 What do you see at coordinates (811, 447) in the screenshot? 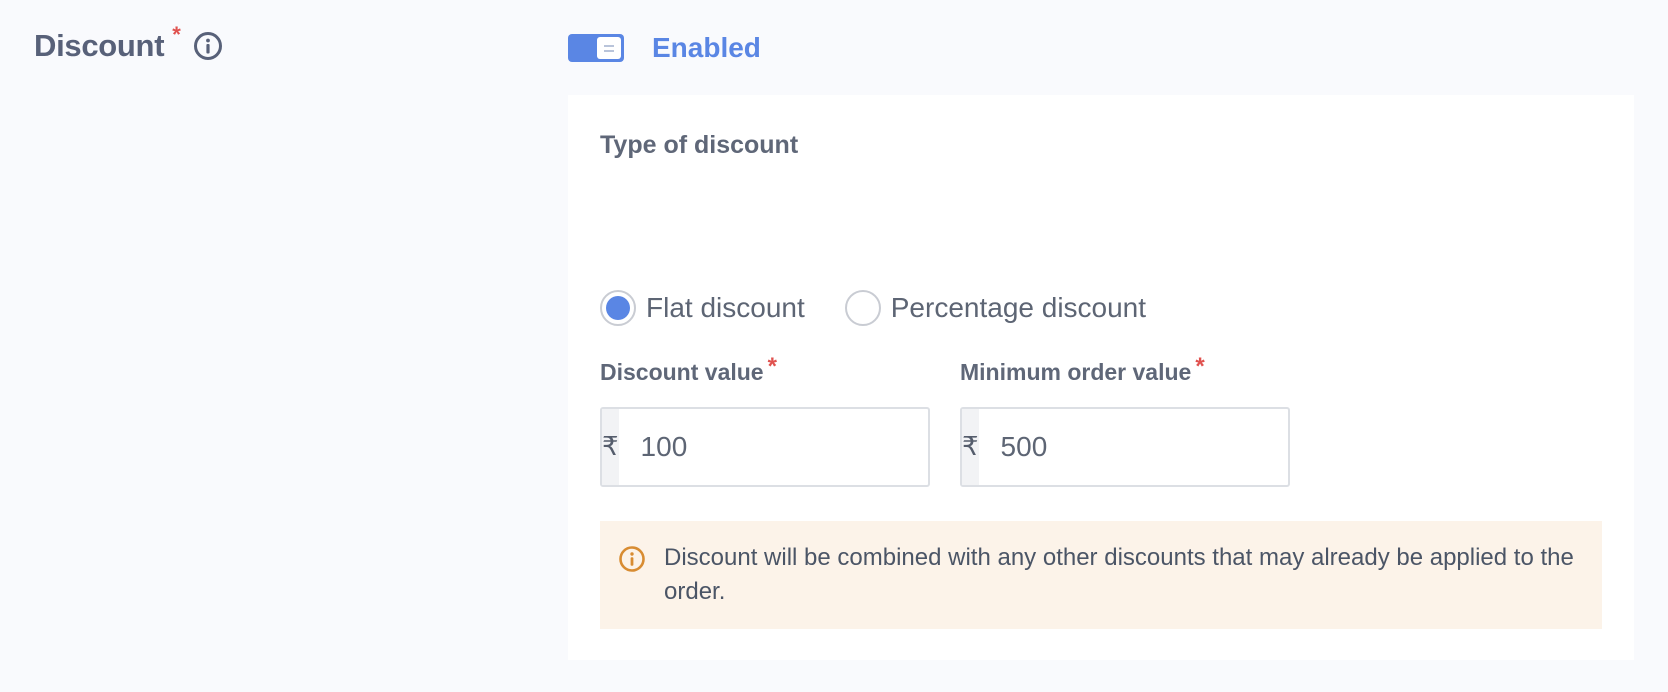
I see `discount-value-input` at bounding box center [811, 447].